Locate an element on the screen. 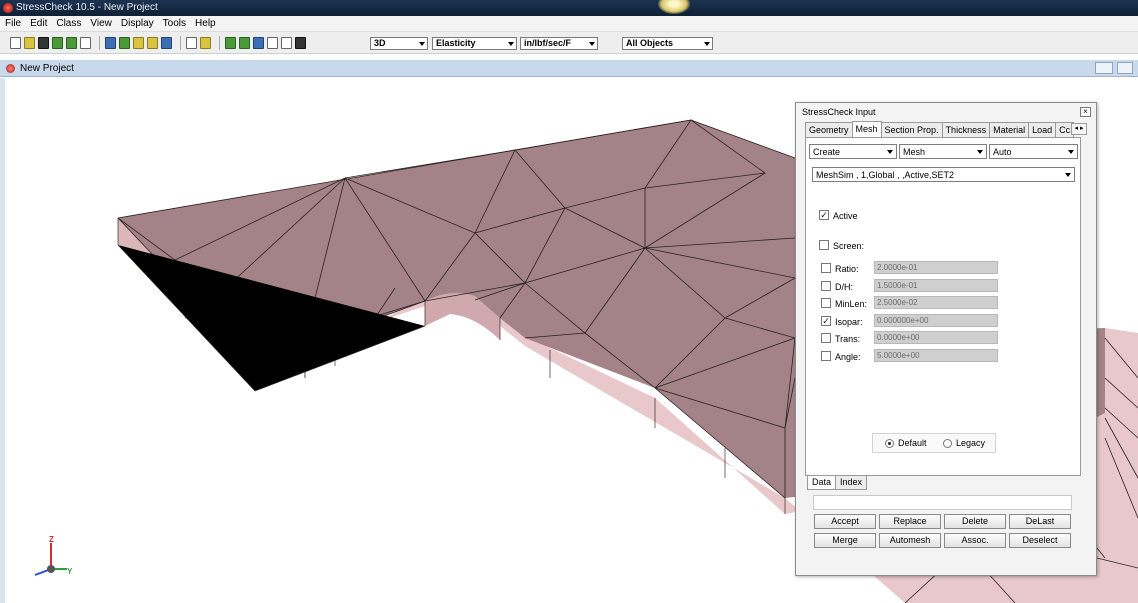  print-icon is located at coordinates (85, 42).